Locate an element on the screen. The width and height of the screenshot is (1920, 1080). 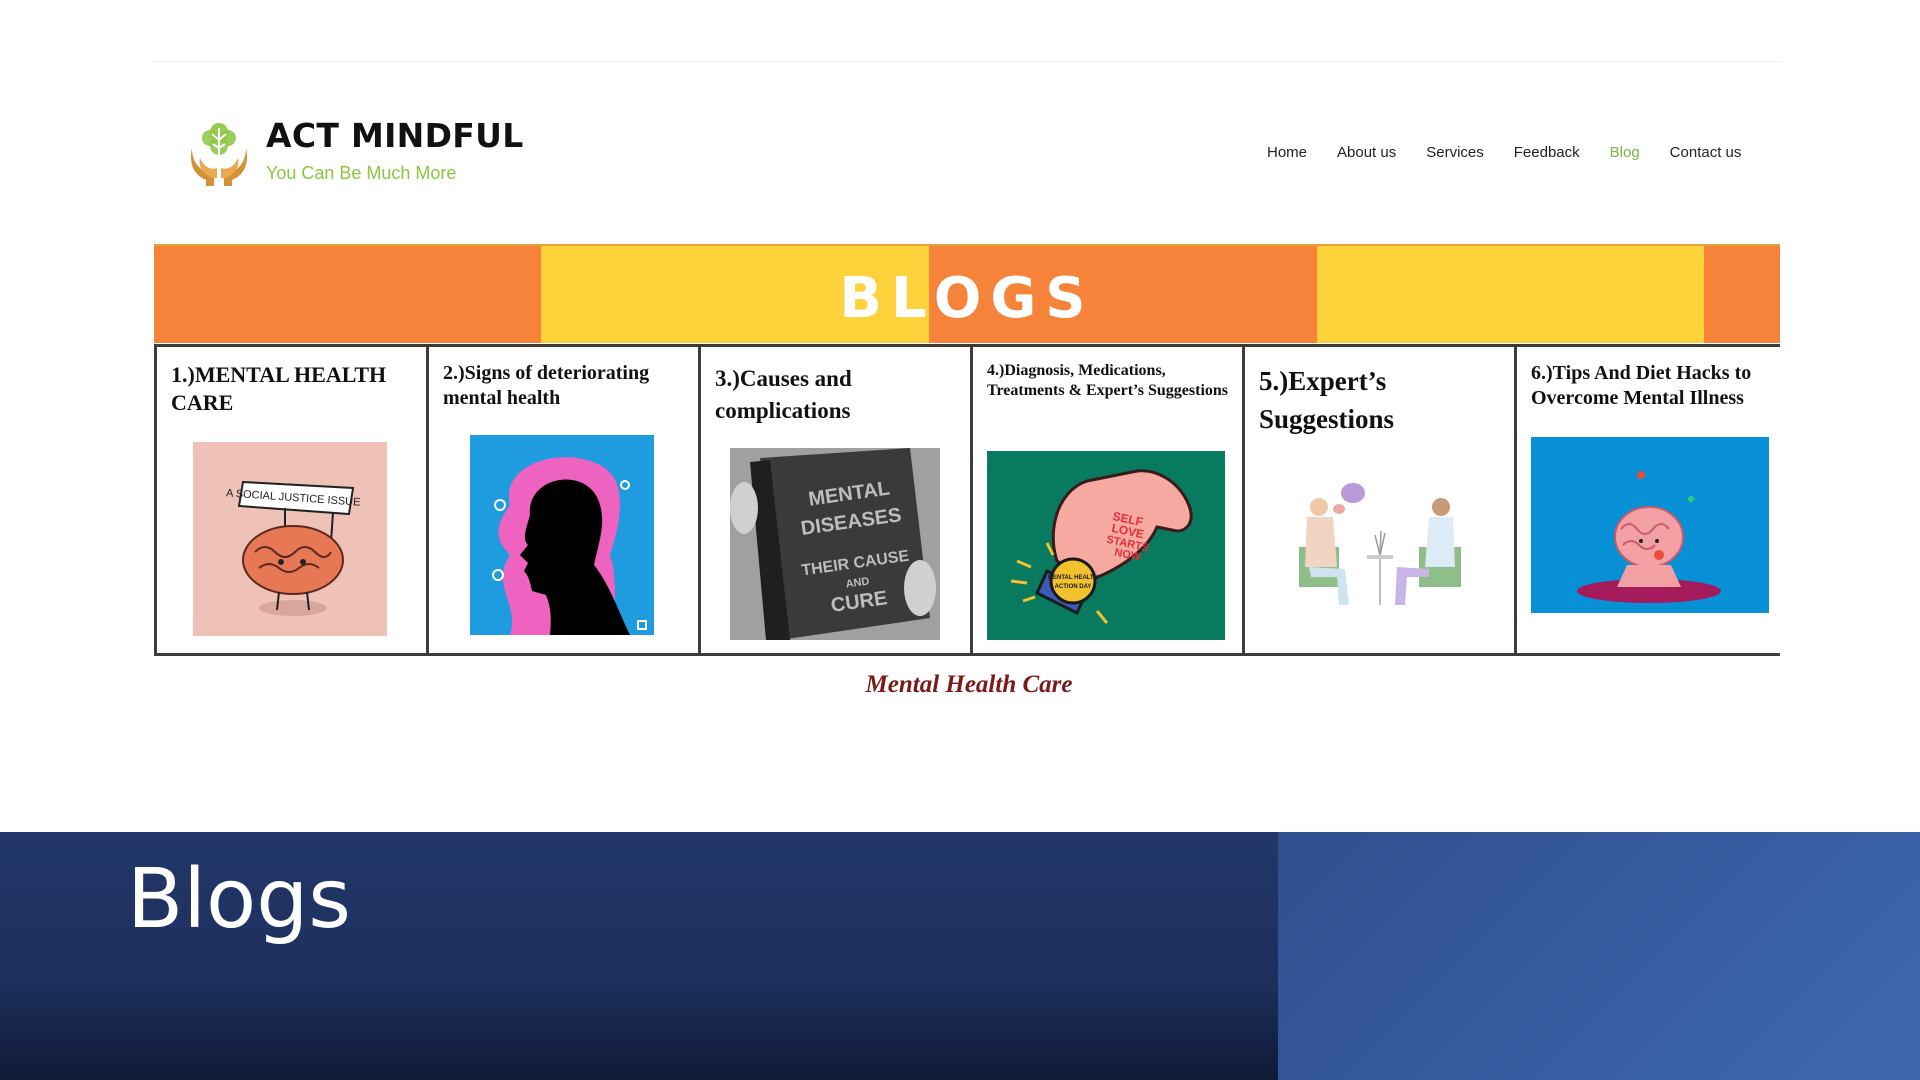
two-women-talking-image is located at coordinates (1381, 547).